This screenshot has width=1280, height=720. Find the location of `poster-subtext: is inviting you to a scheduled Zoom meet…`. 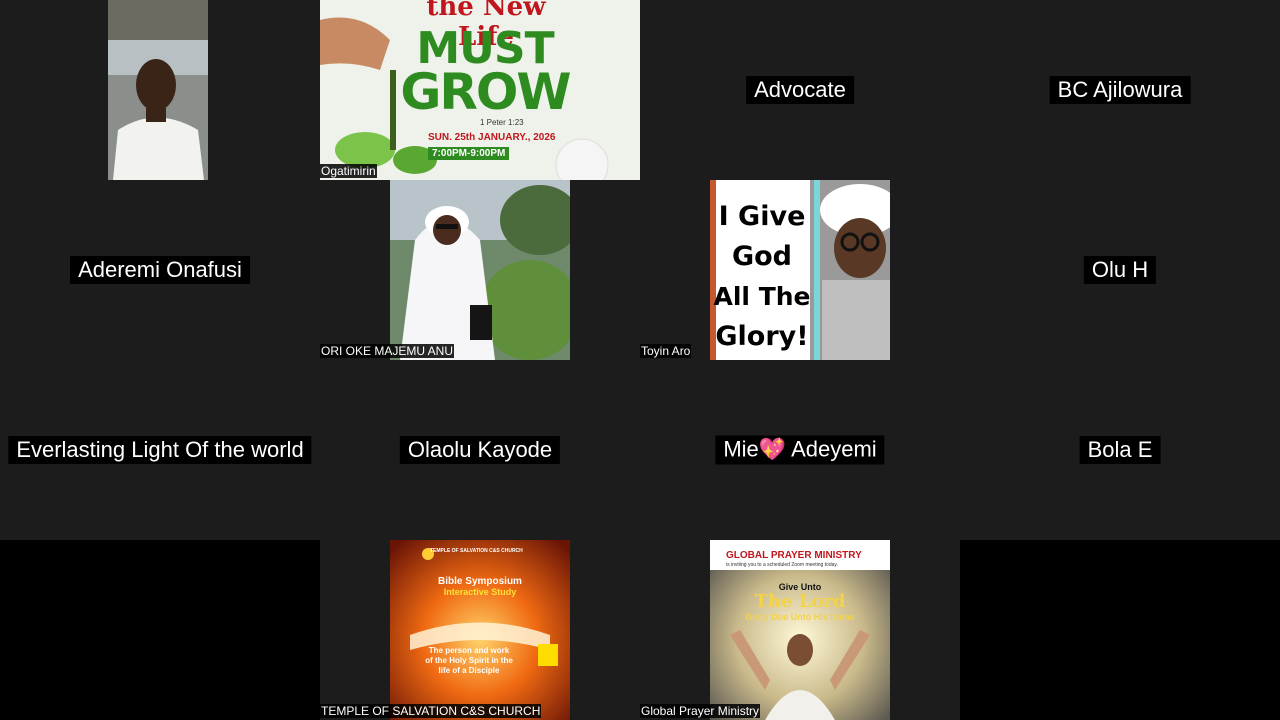

poster-subtext: is inviting you to a scheduled Zoom meet… is located at coordinates (782, 565).